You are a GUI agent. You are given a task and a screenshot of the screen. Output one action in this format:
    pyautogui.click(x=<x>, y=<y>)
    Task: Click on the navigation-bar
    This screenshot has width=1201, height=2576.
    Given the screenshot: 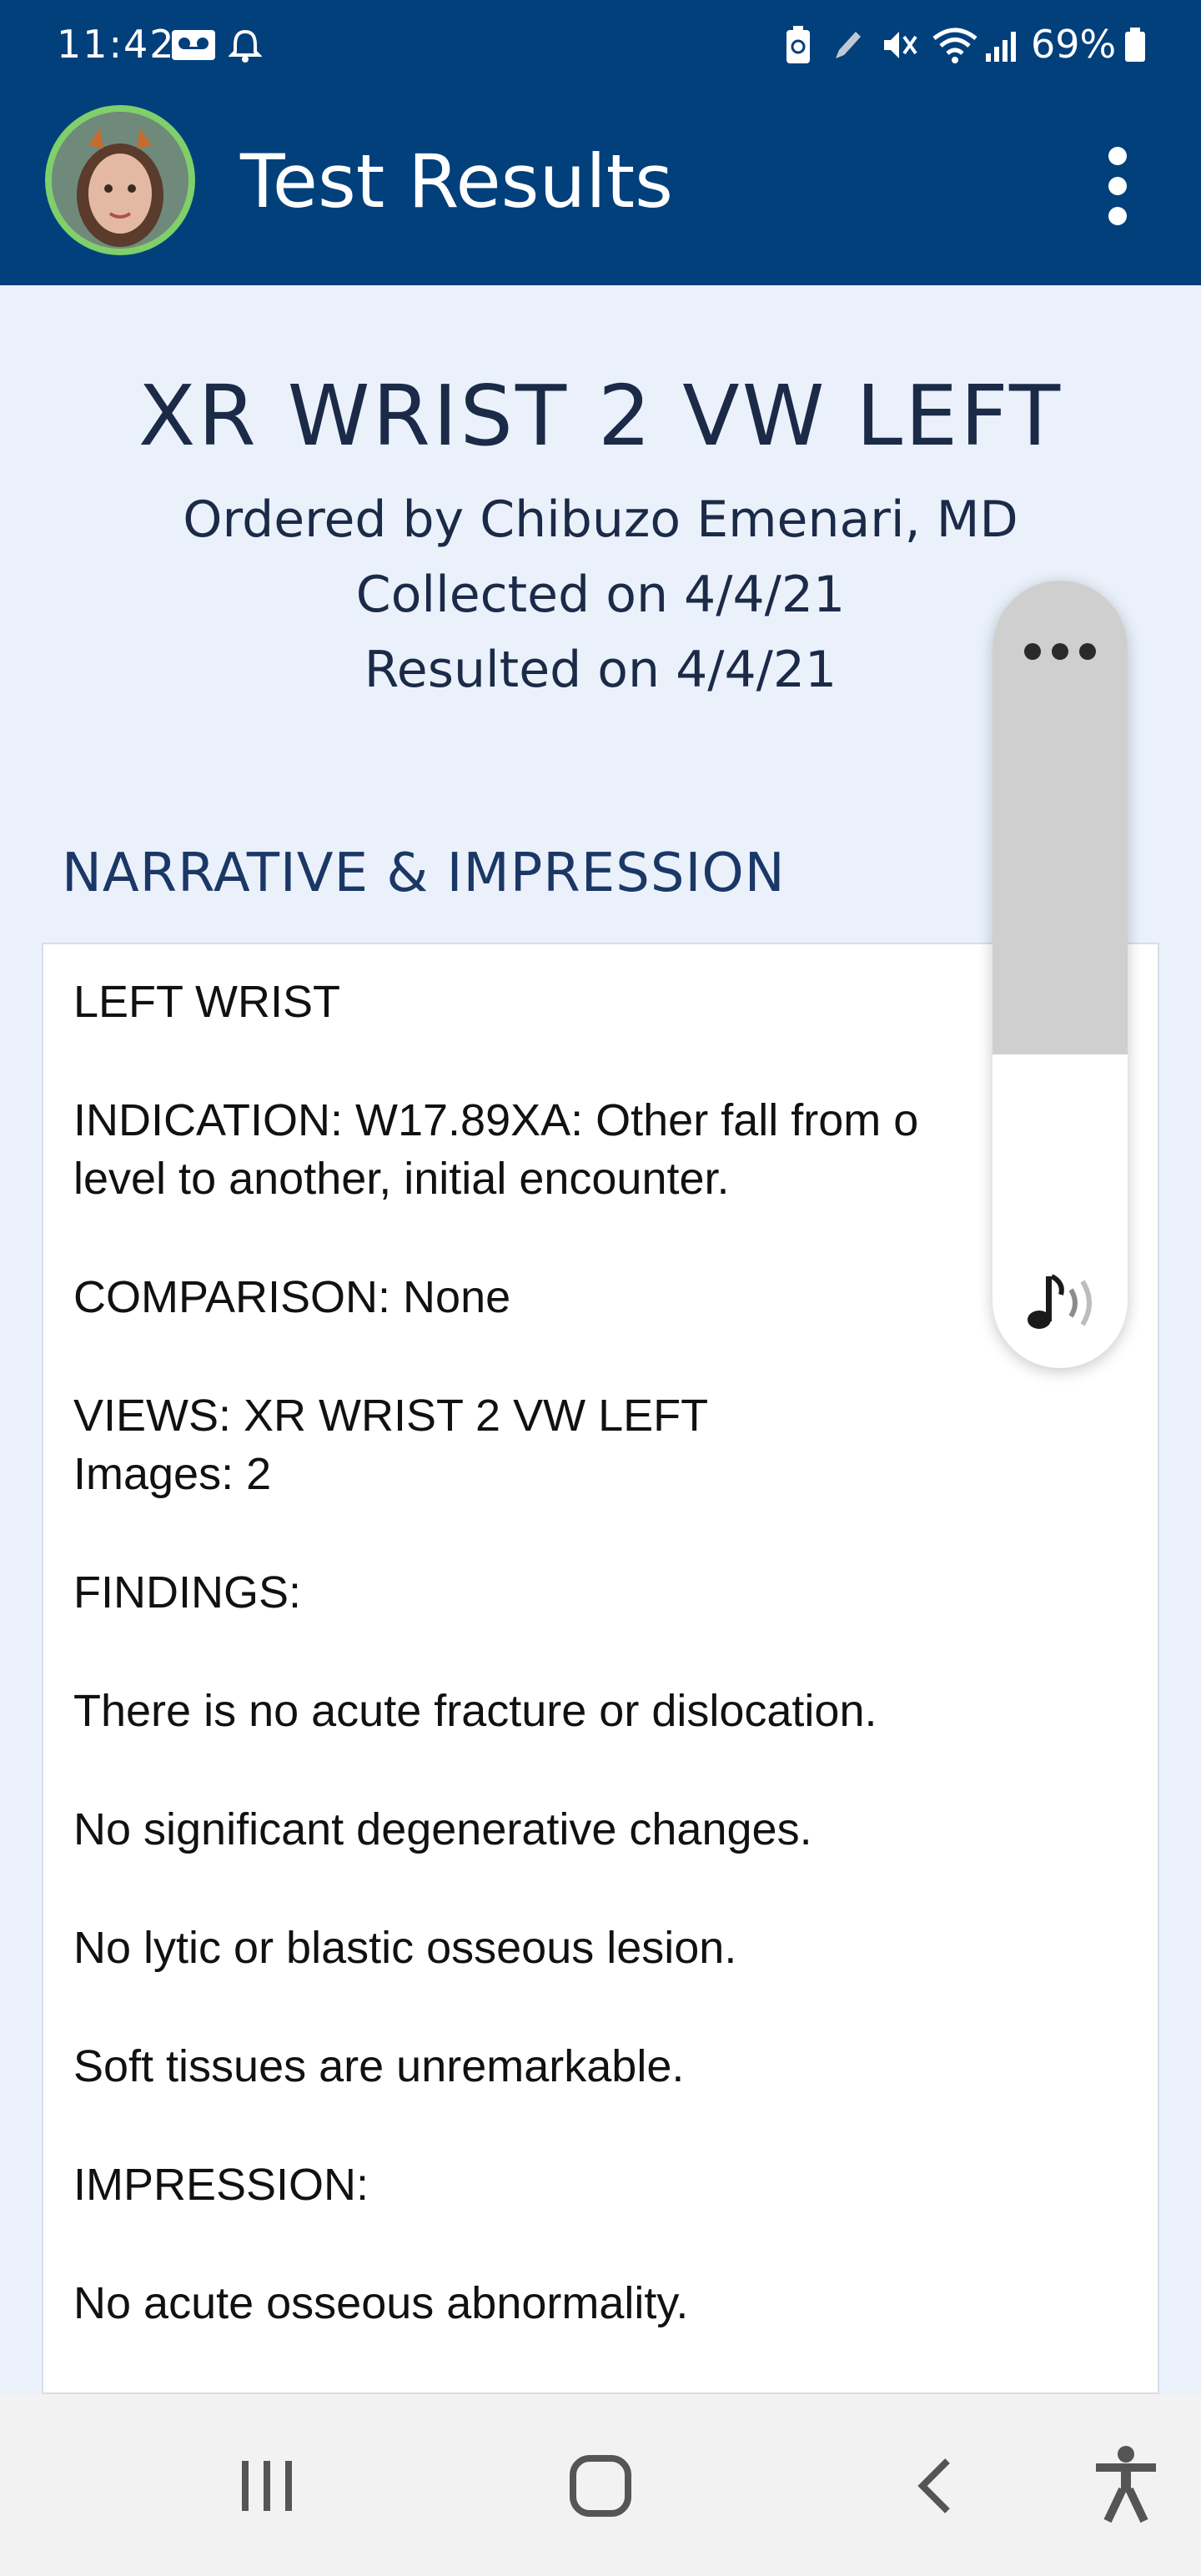 What is the action you would take?
    pyautogui.click(x=601, y=2485)
    